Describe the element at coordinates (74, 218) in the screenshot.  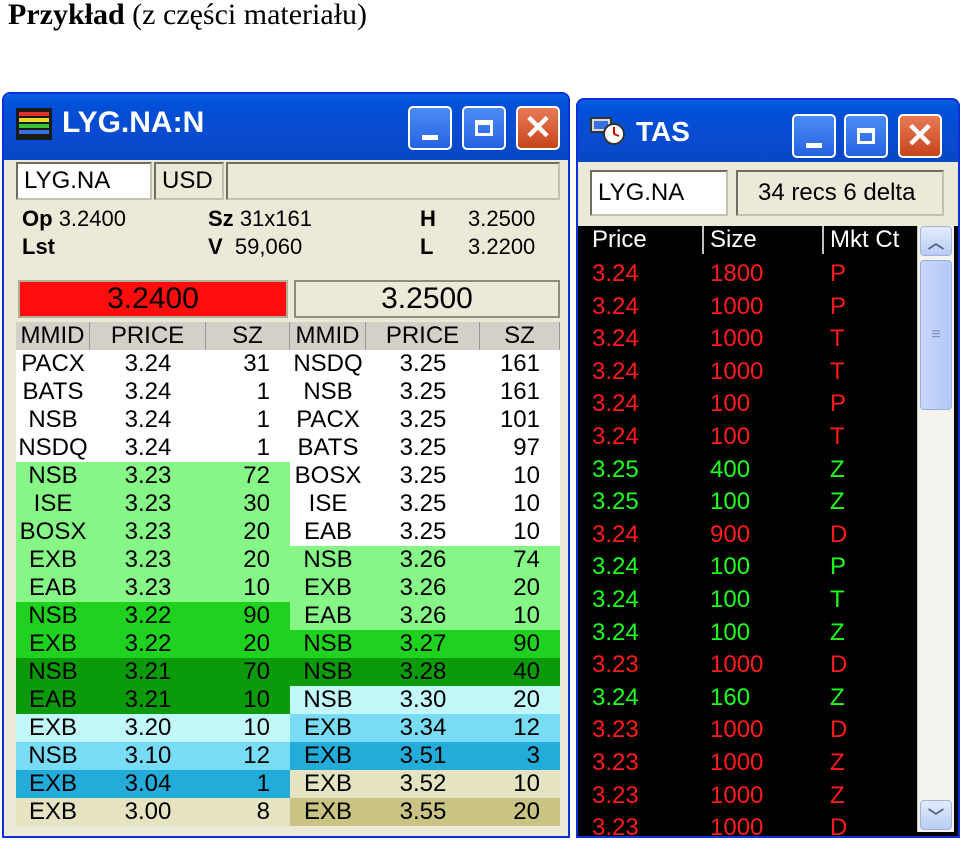
I see `open-stat: Op 3.2400` at that location.